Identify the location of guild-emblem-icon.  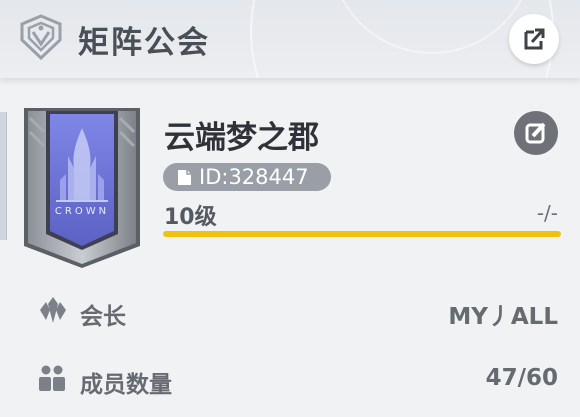
(41, 37).